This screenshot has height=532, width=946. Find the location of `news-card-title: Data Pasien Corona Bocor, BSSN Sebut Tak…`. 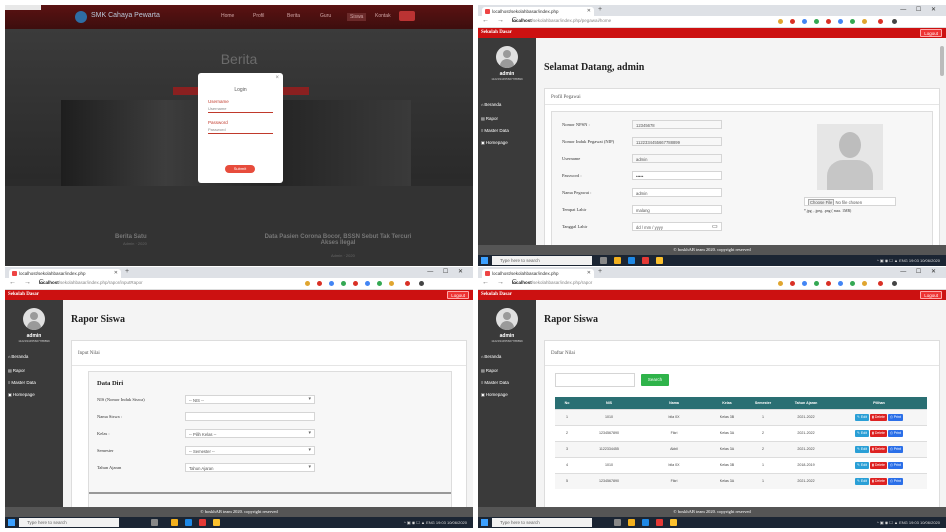

news-card-title: Data Pasien Corona Bocor, BSSN Sebut Tak… is located at coordinates (338, 240).